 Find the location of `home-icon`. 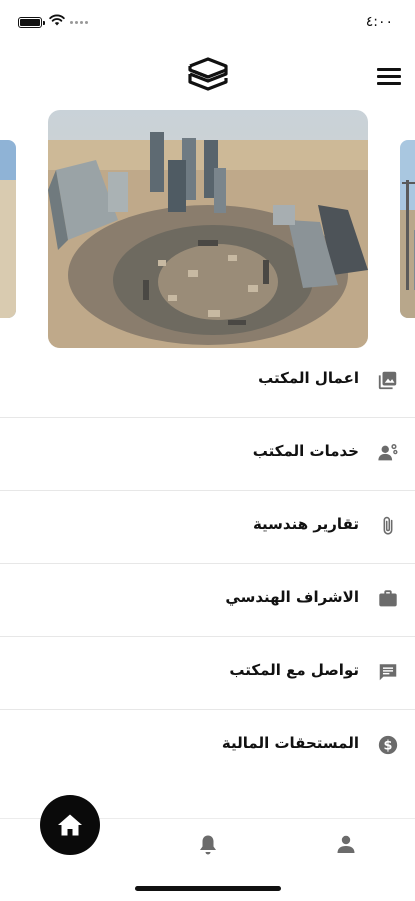

home-icon is located at coordinates (70, 825).